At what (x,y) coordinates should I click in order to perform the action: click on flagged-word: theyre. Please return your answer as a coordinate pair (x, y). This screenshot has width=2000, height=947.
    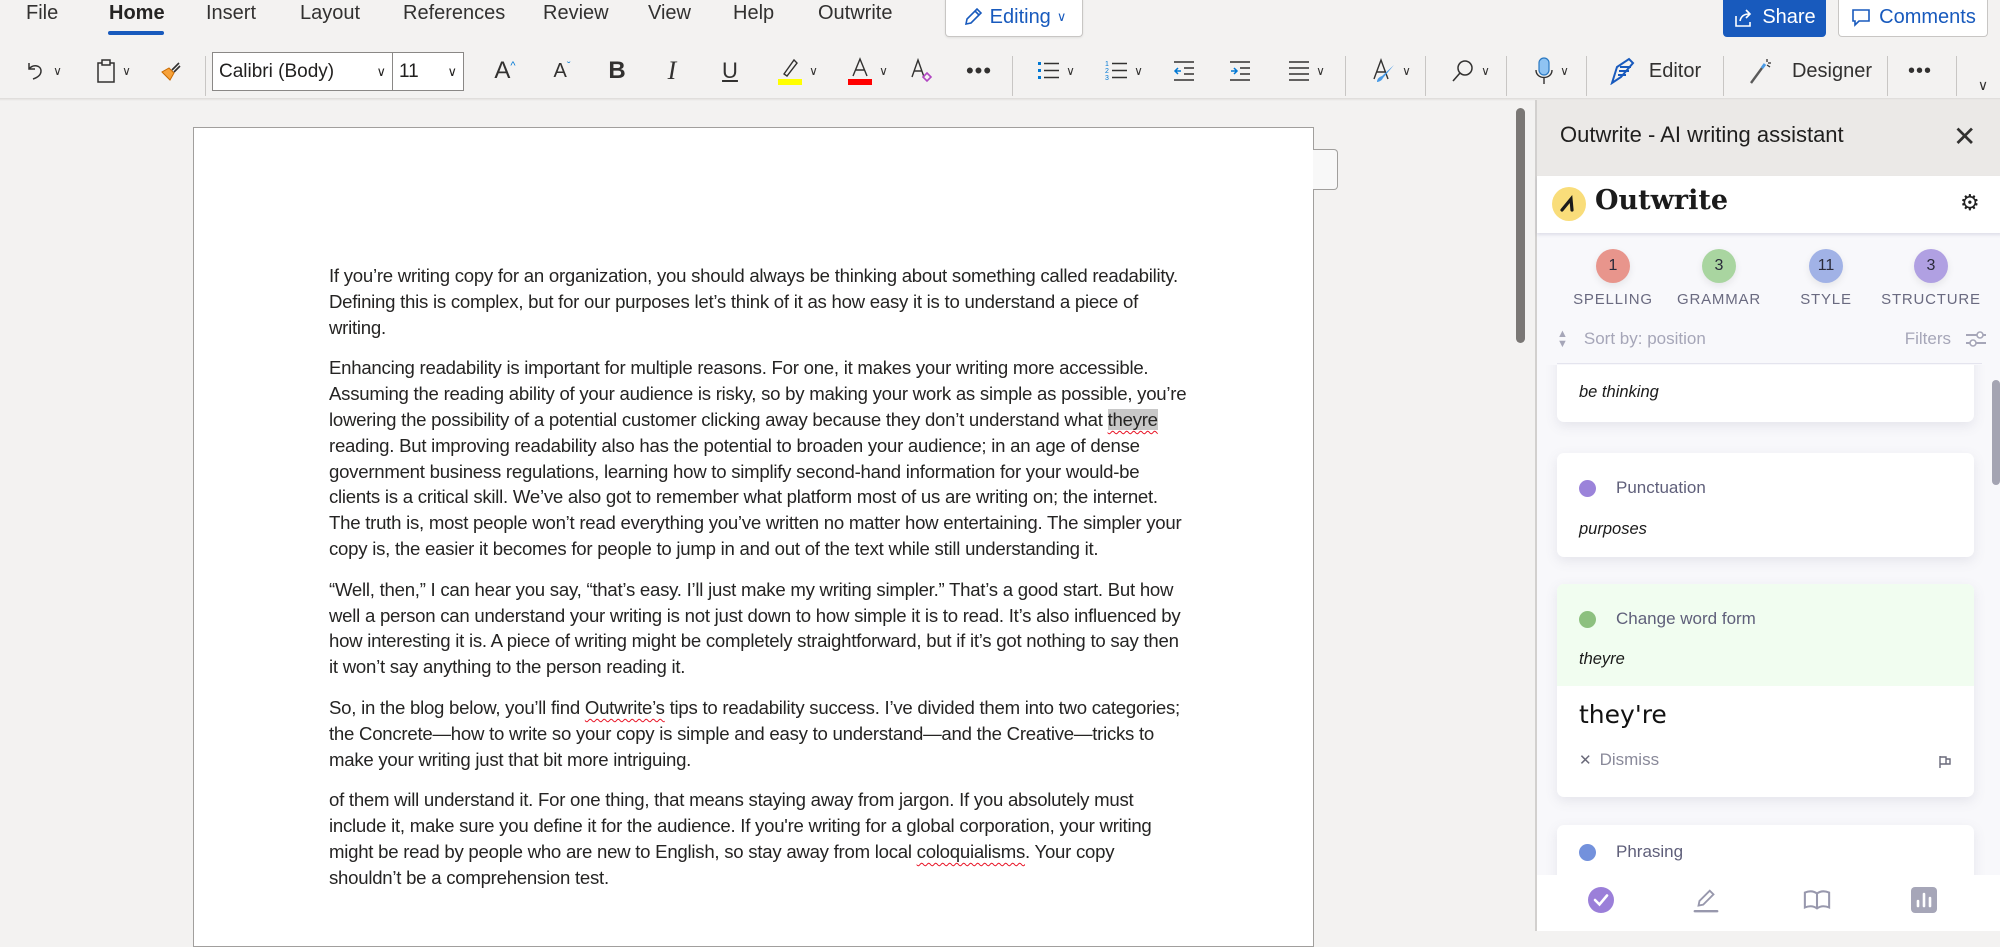
    Looking at the image, I should click on (1132, 419).